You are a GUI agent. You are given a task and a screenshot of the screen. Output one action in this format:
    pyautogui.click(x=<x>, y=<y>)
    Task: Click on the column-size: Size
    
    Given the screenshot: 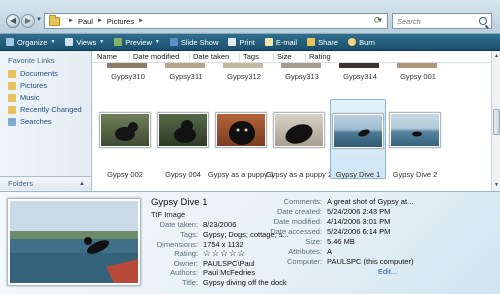 What is the action you would take?
    pyautogui.click(x=284, y=56)
    